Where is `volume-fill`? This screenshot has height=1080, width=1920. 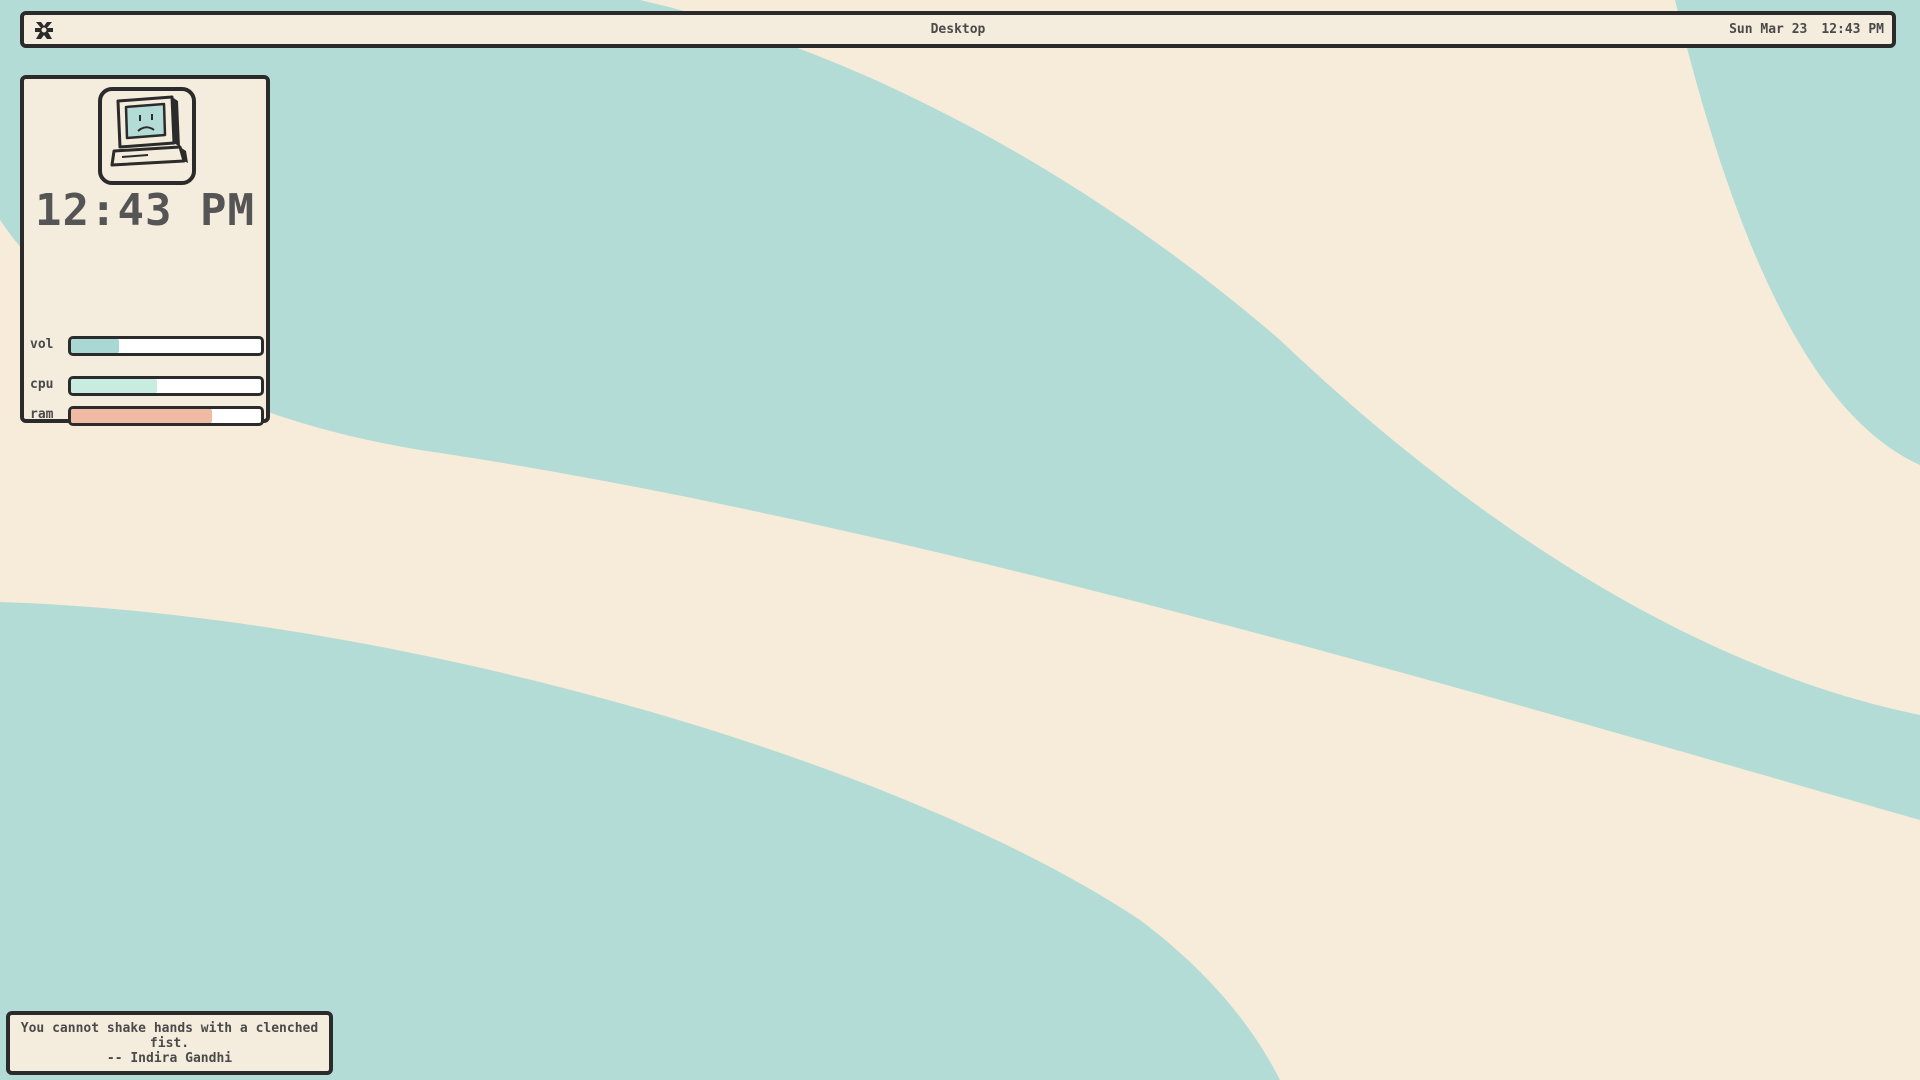 volume-fill is located at coordinates (95, 346).